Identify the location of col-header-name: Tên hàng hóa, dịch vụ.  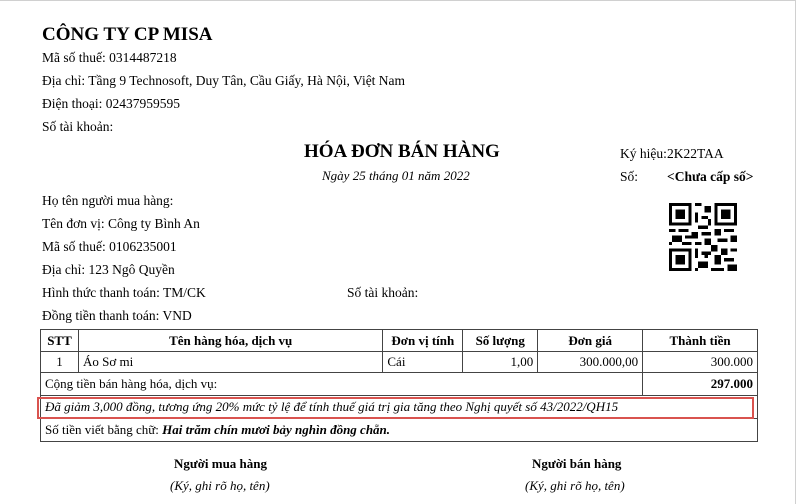
(230, 340).